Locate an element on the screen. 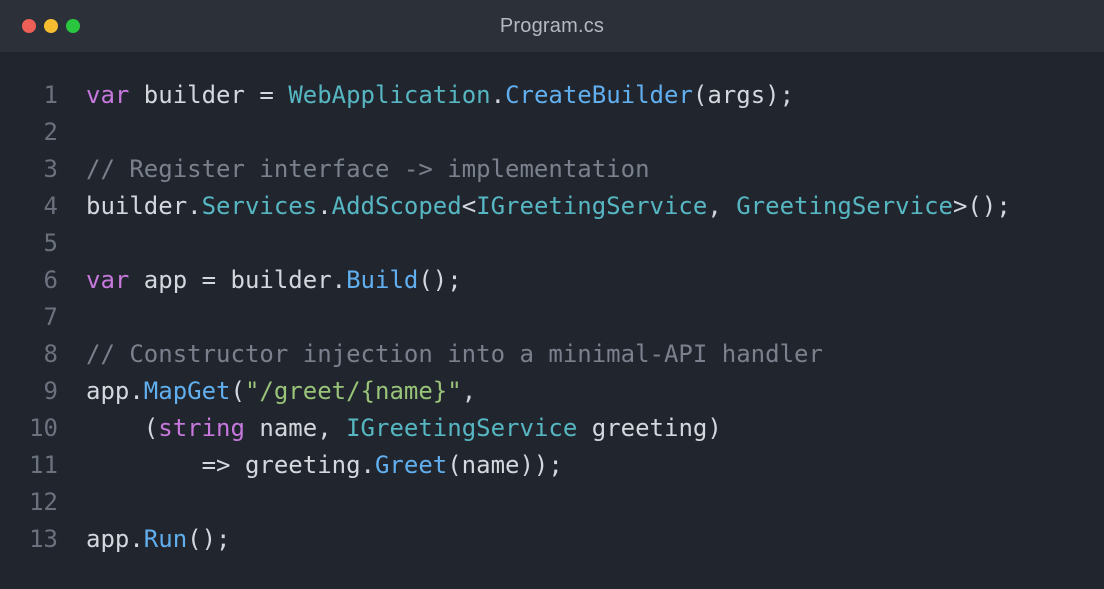 This screenshot has width=1104, height=589. code-token: >(); is located at coordinates (981, 206).